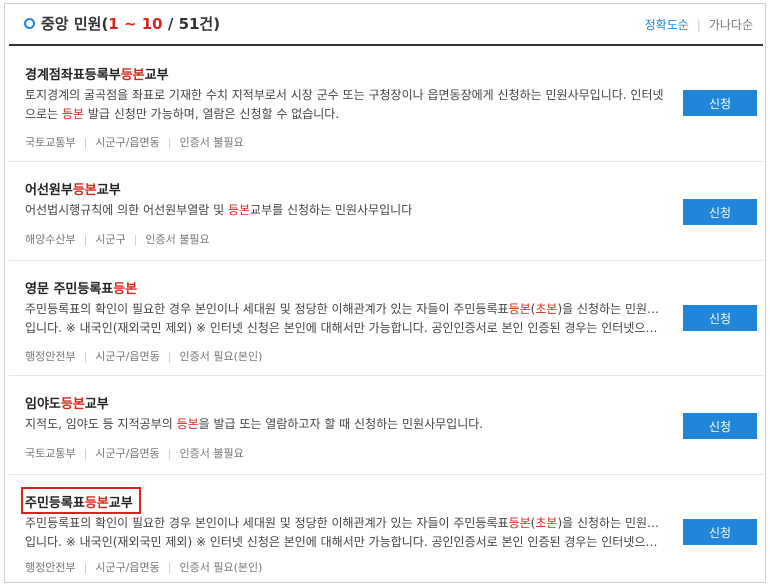 This screenshot has height=586, width=770. Describe the element at coordinates (110, 239) in the screenshot. I see `meta-office: 시군구` at that location.